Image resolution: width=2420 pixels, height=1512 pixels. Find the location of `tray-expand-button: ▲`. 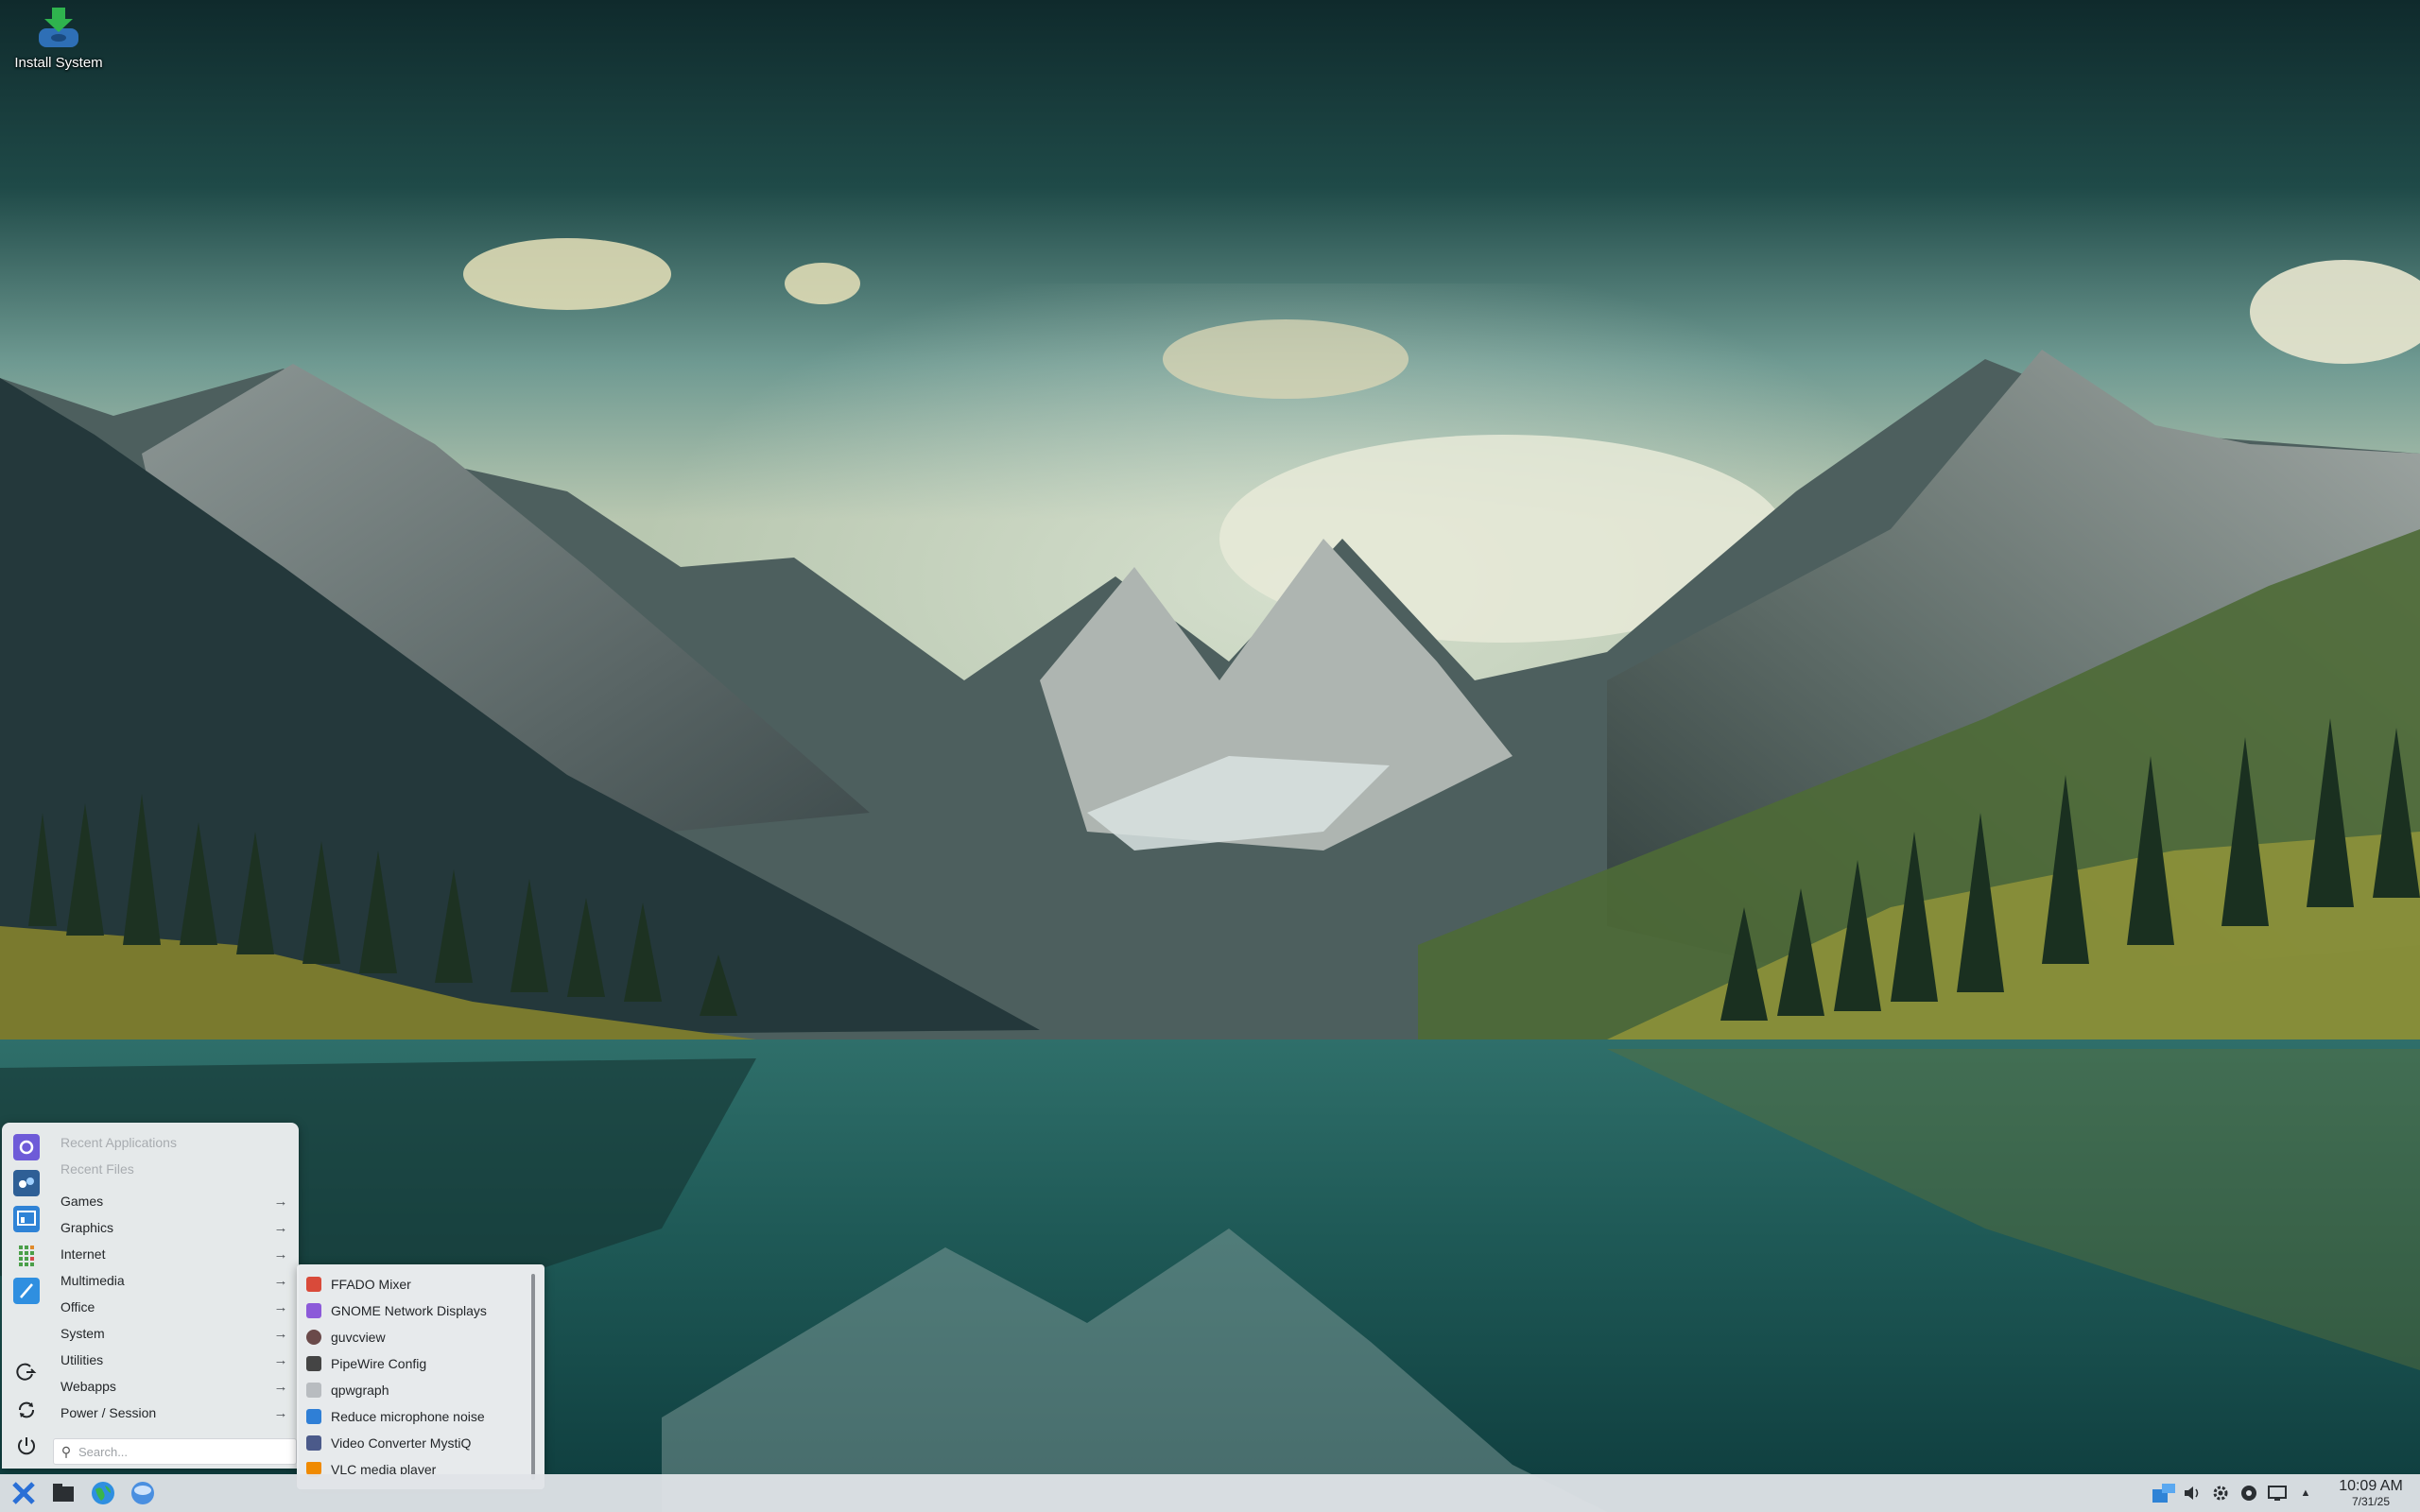

tray-expand-button: ▲ is located at coordinates (2305, 1493).